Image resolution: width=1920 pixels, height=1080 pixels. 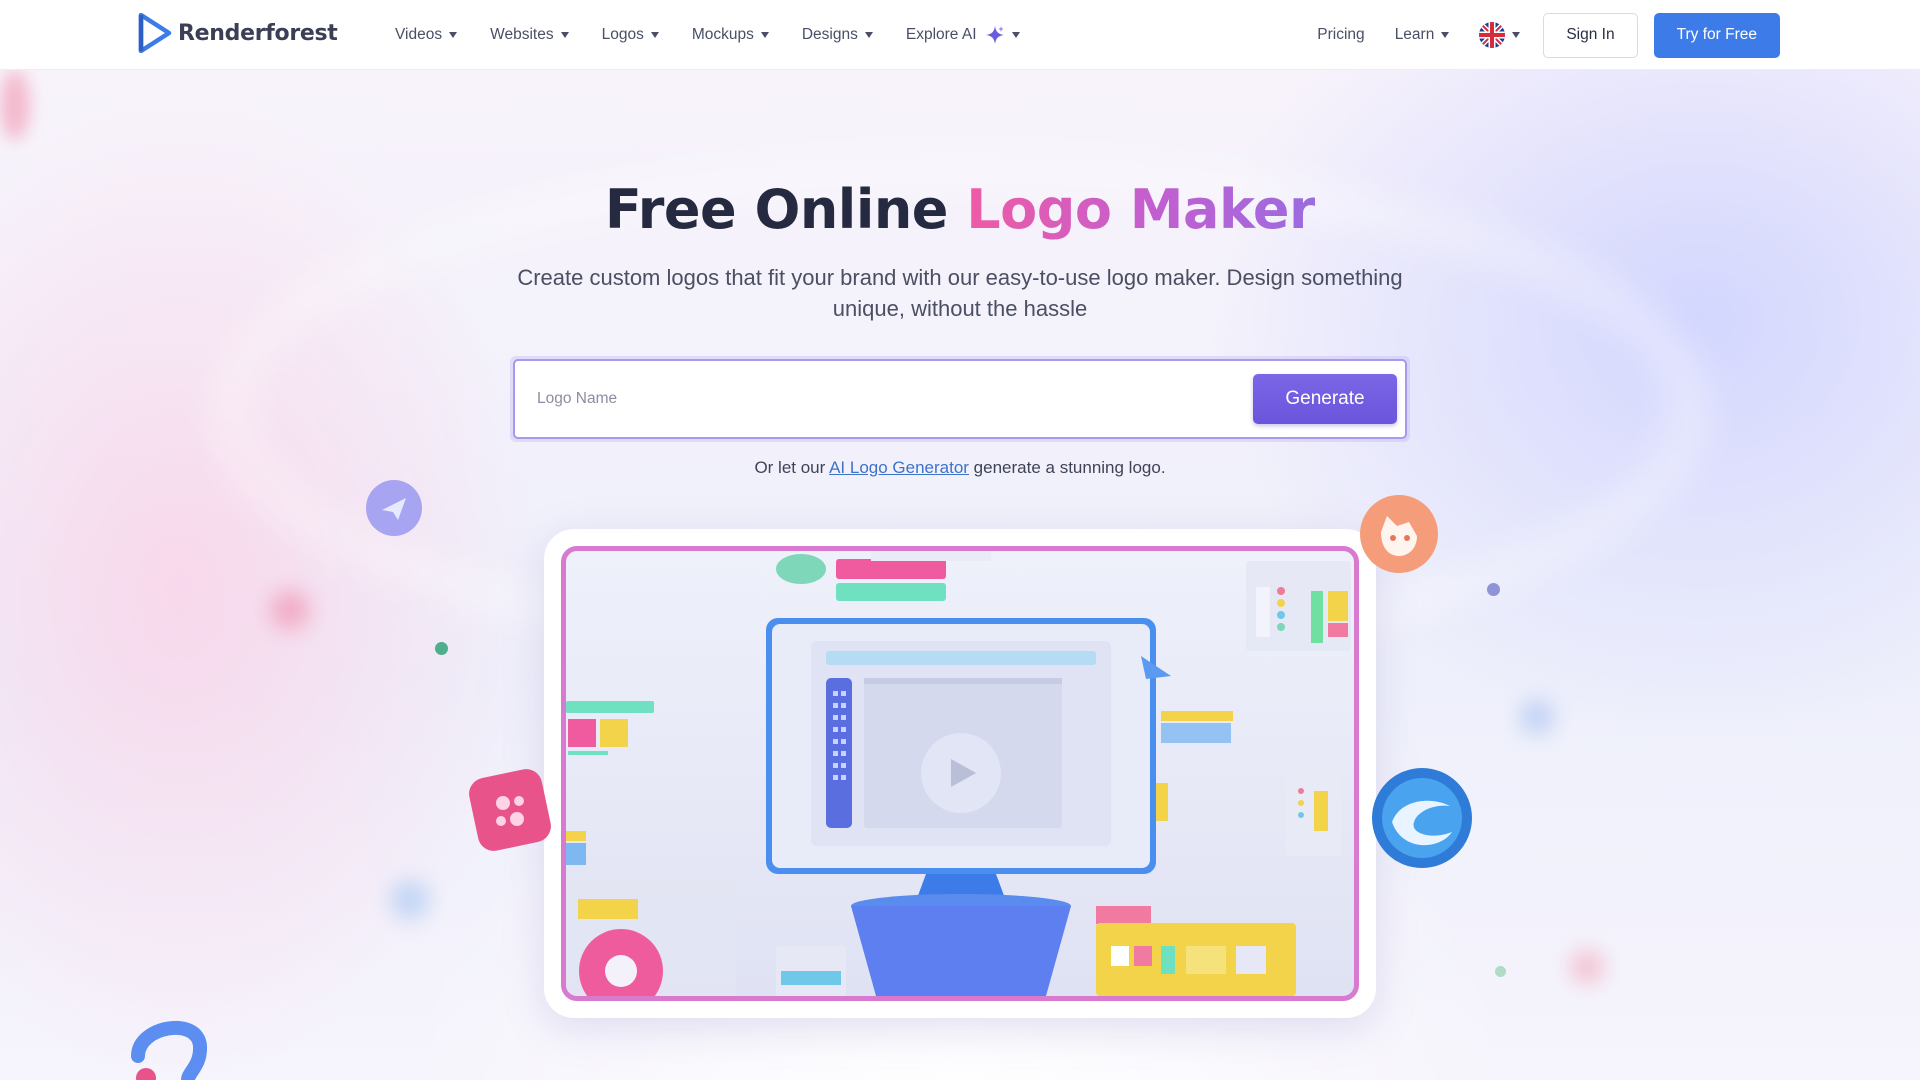 What do you see at coordinates (785, 209) in the screenshot?
I see `title-main: Free Online` at bounding box center [785, 209].